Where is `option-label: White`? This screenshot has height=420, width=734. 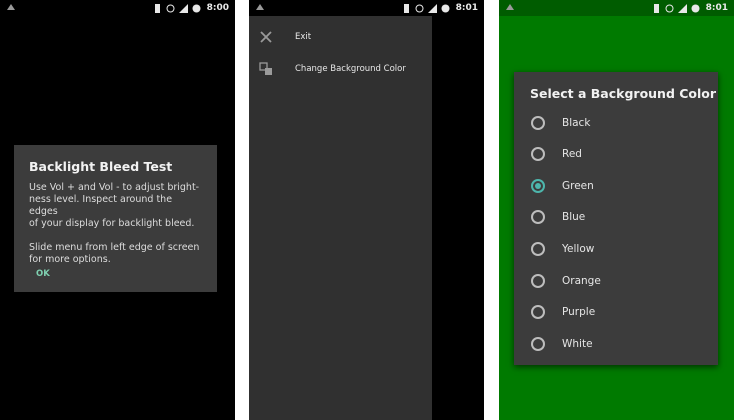 option-label: White is located at coordinates (577, 344).